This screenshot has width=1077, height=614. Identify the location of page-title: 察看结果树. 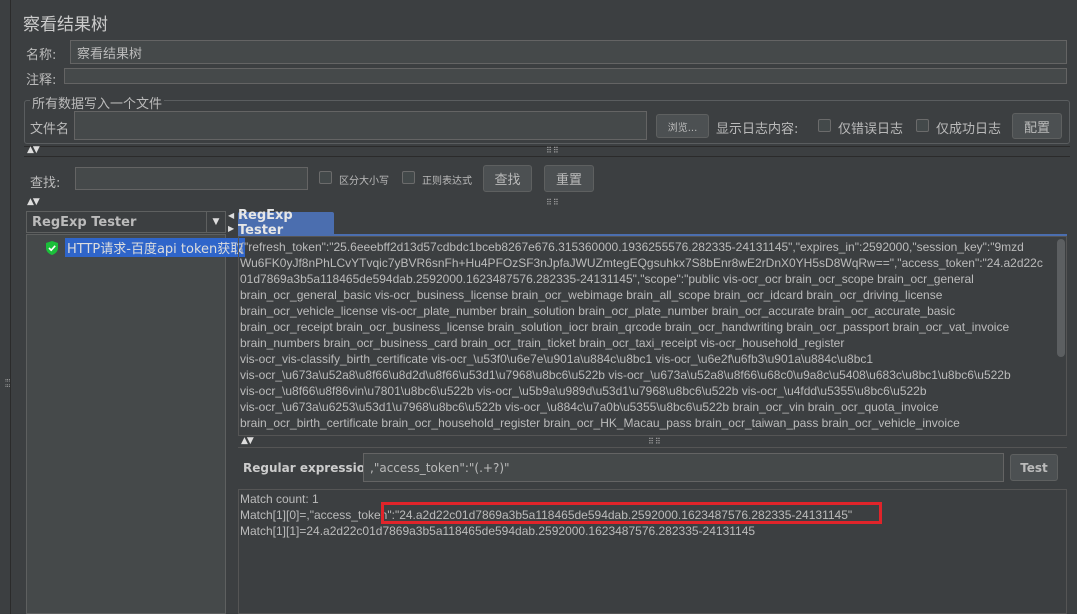
(65, 25).